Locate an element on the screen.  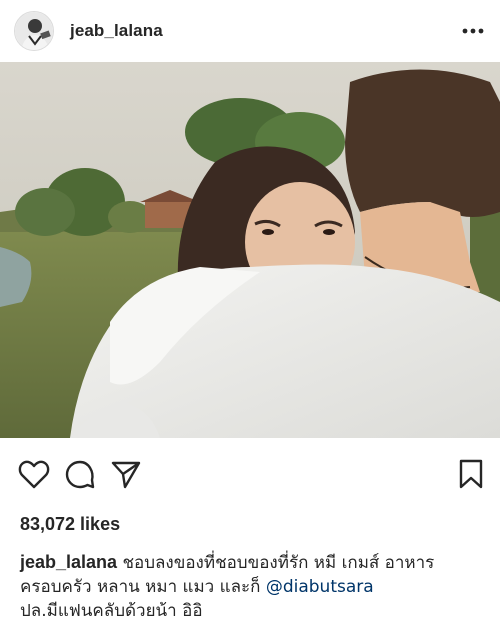
share-button is located at coordinates (126, 474).